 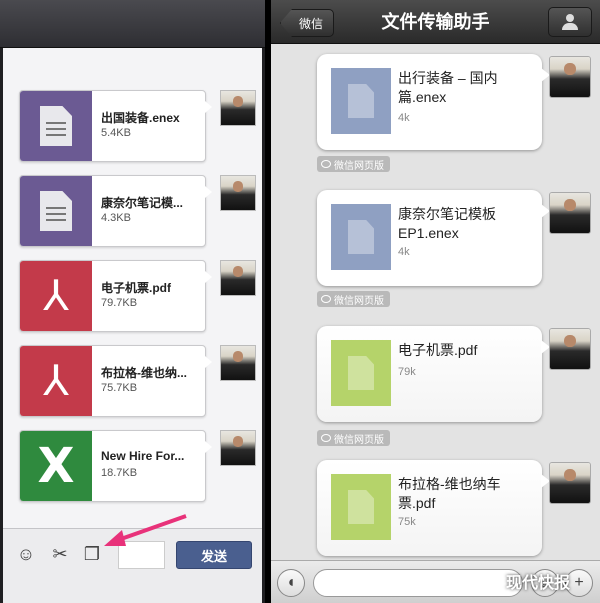 I want to click on voice-icon: ◖, so click(x=291, y=583).